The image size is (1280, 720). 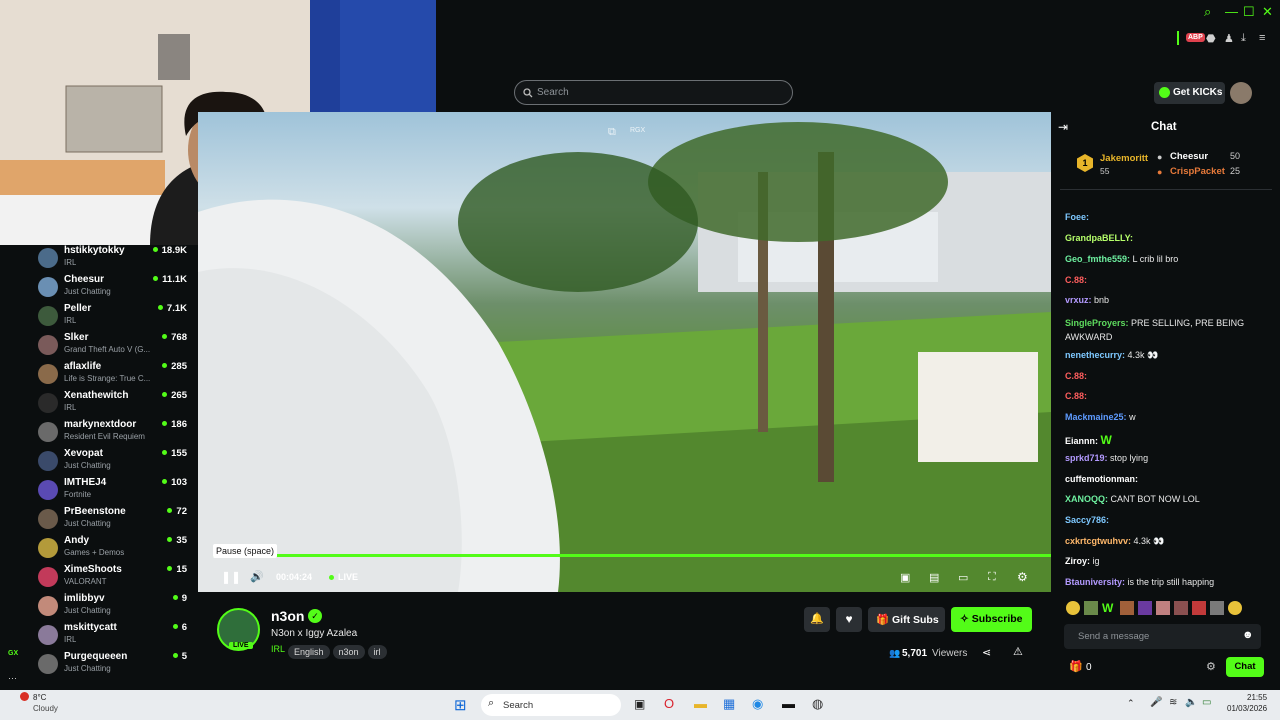 I want to click on leader-name: Jakemoritt, so click(x=1124, y=158).